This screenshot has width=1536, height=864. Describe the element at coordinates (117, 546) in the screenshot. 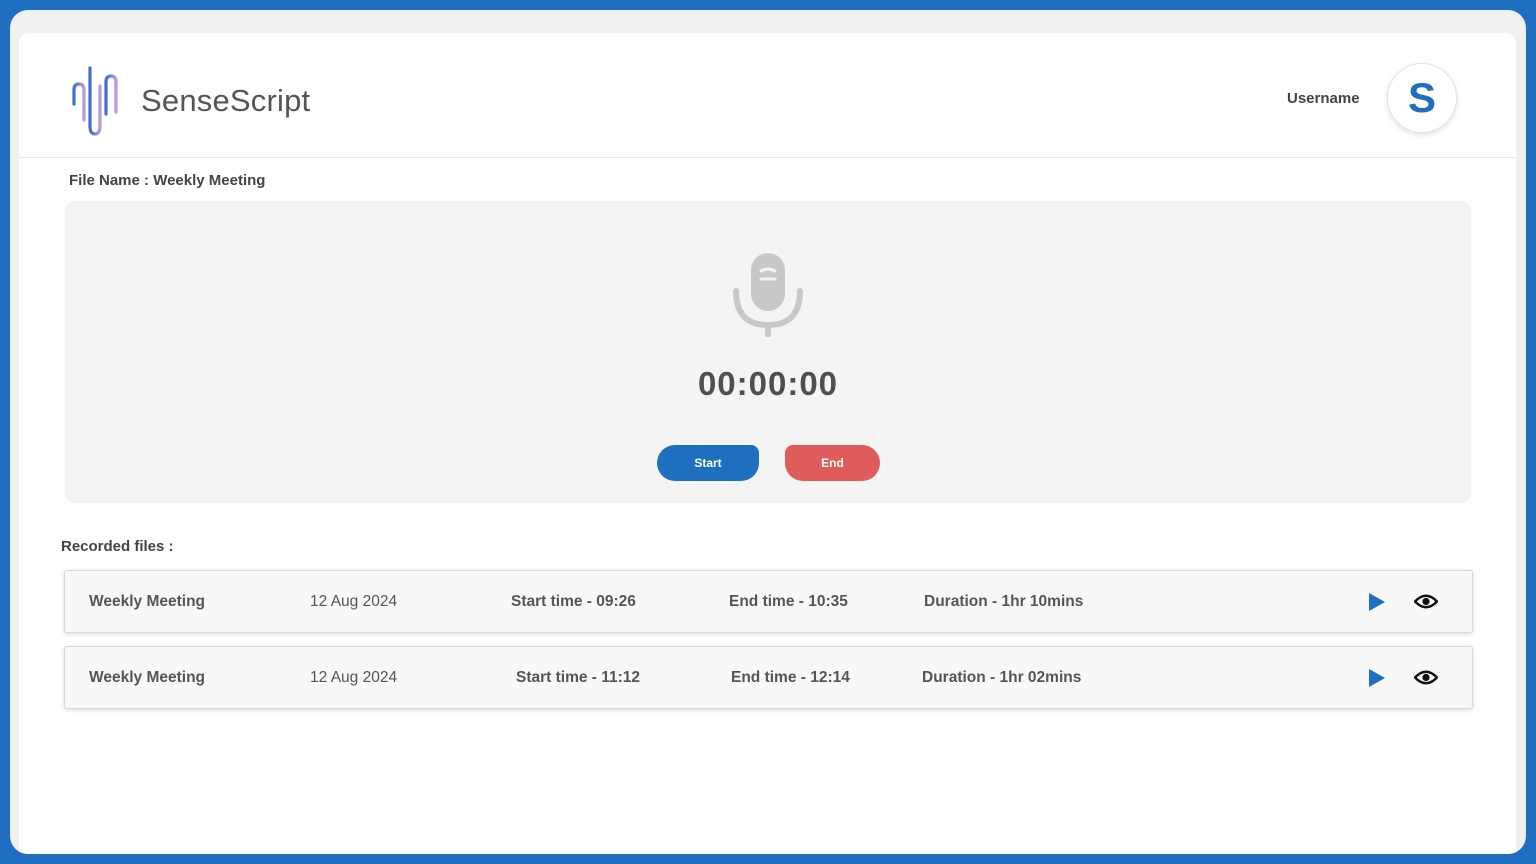

I see `recorded-files-label: Recorded files :` at that location.